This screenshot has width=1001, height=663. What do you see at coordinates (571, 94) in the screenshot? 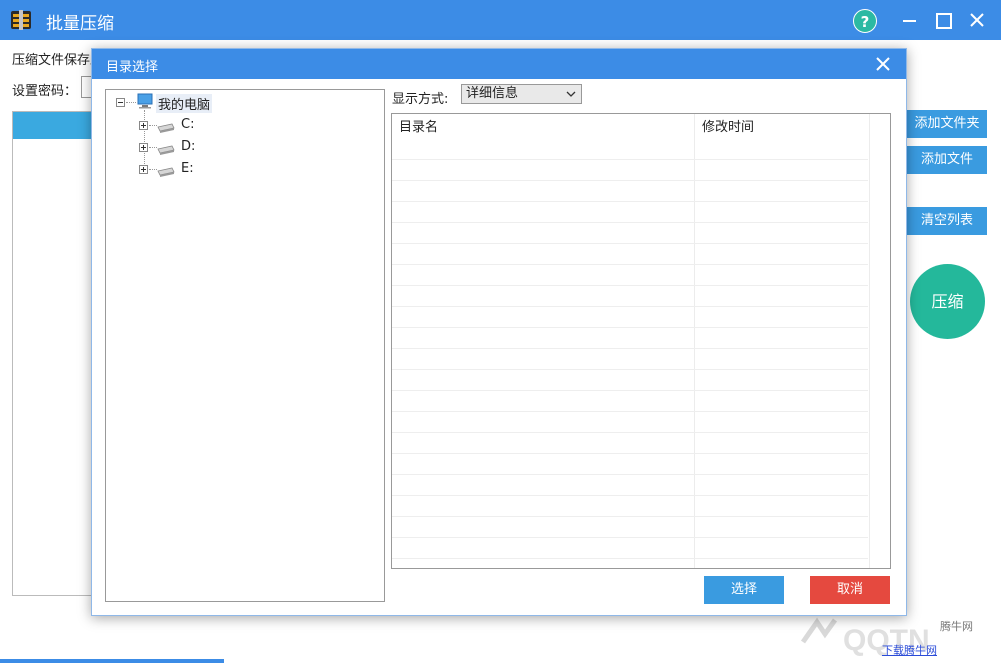
I see `chevron-down-icon` at bounding box center [571, 94].